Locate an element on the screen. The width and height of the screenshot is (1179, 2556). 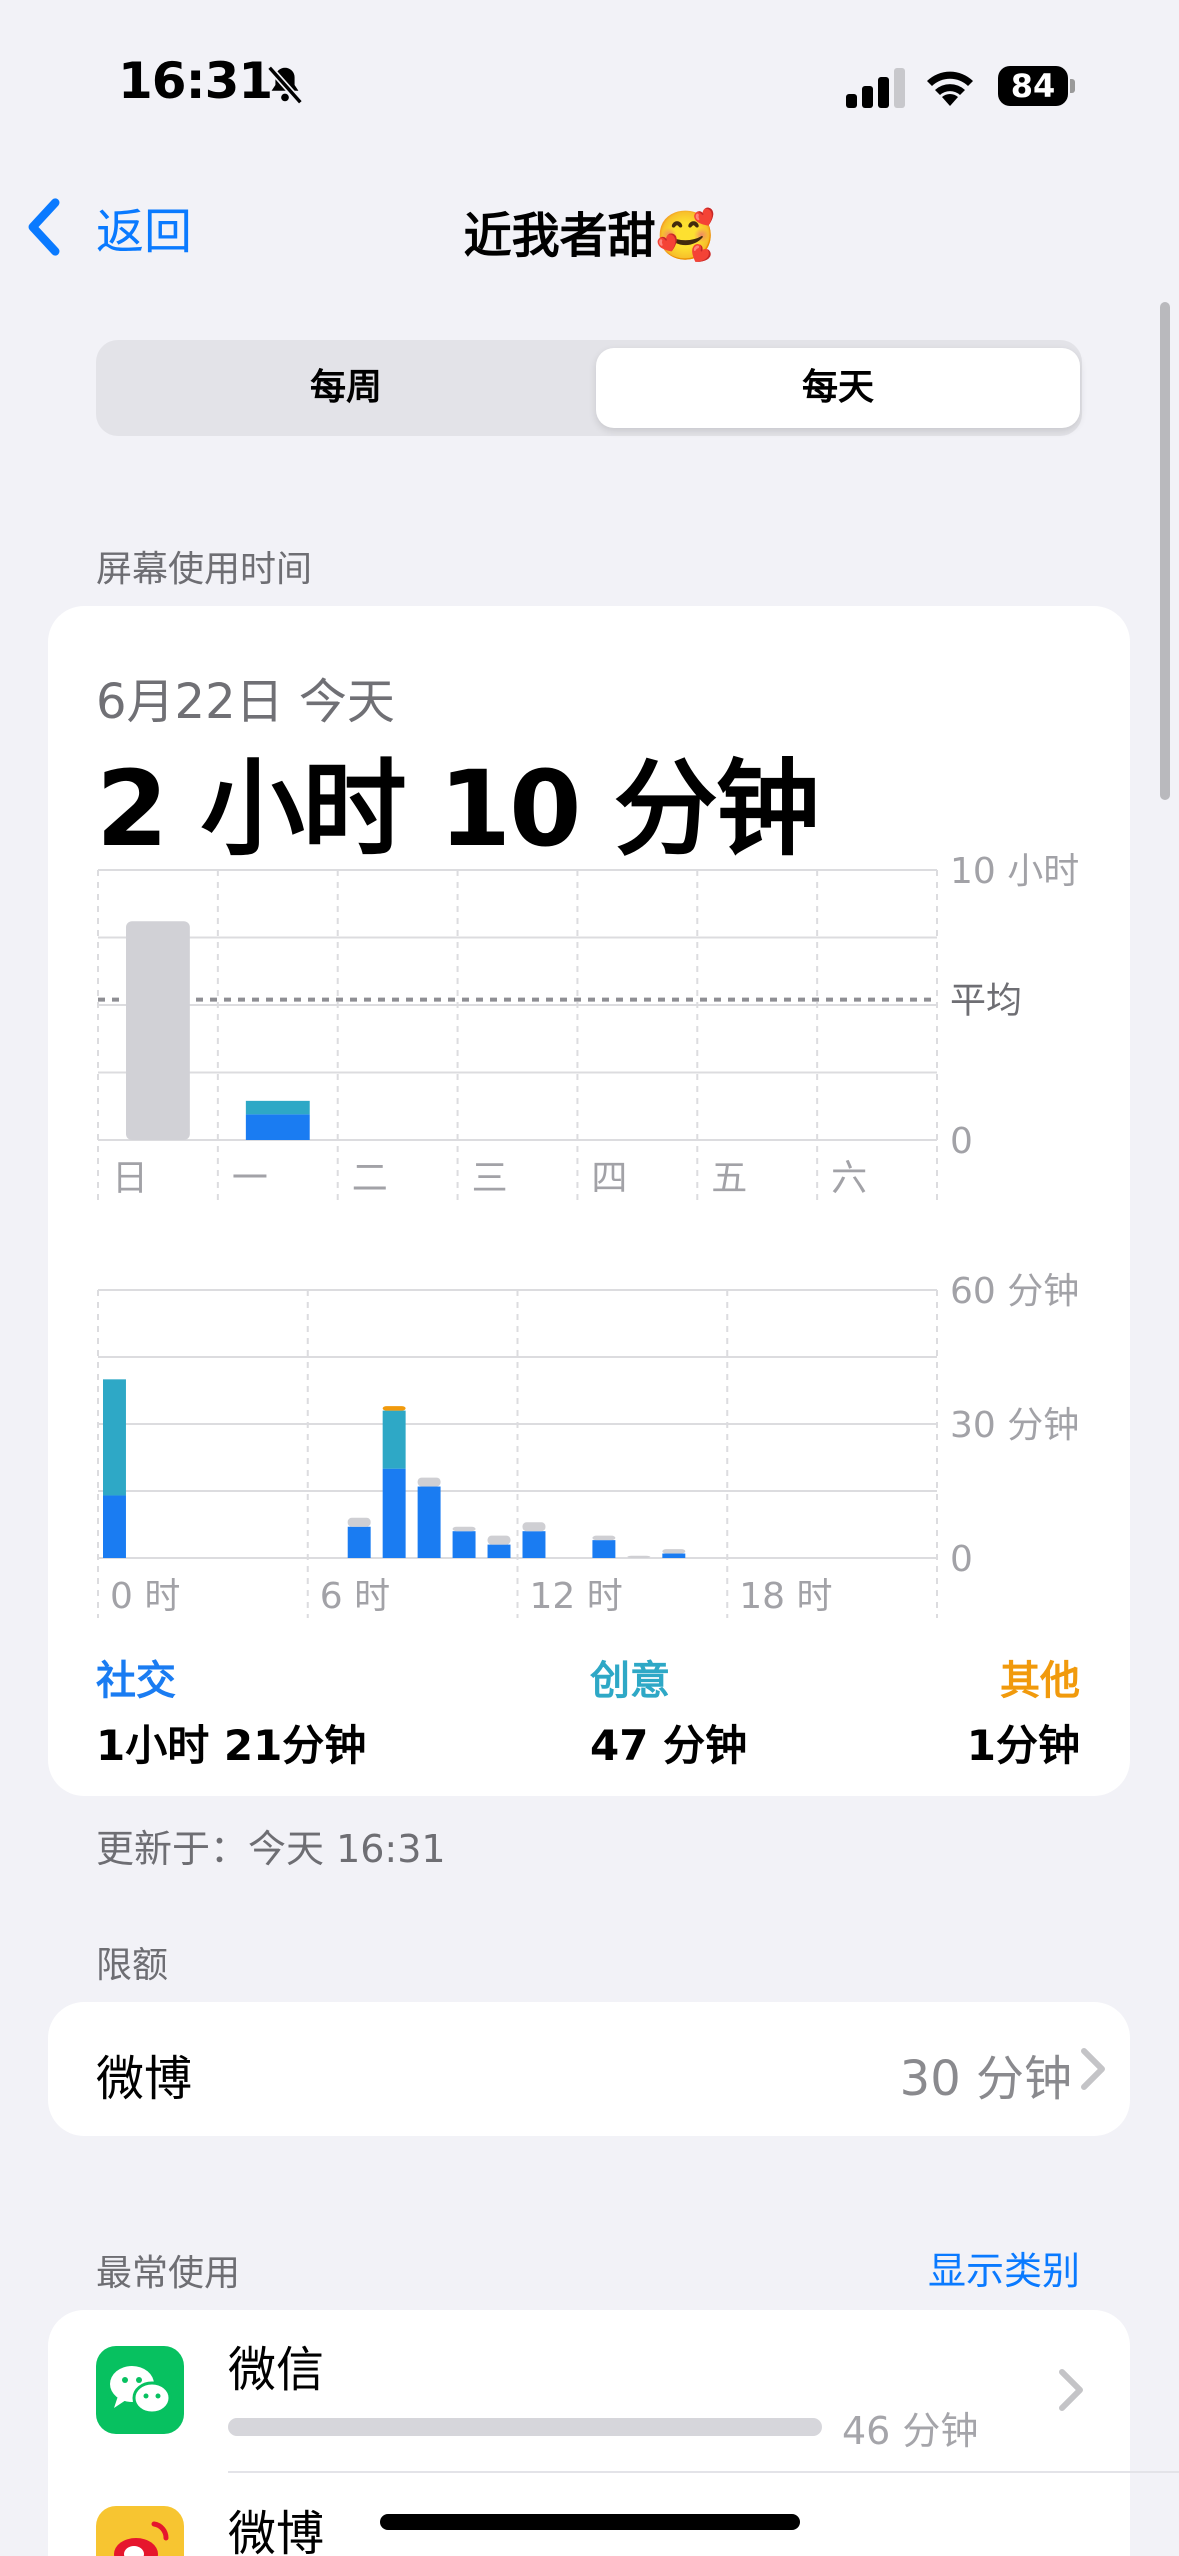
back-label: 返回 is located at coordinates (144, 232).